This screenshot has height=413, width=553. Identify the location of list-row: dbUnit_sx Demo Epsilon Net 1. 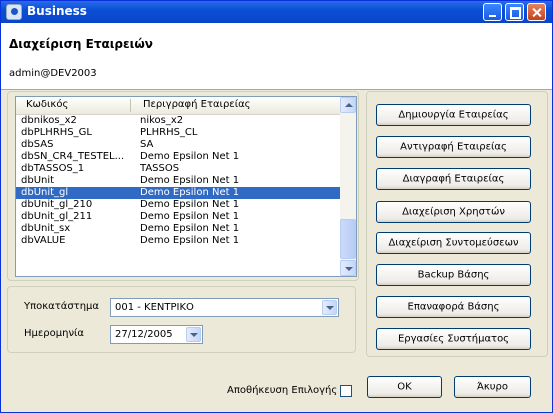
(178, 229).